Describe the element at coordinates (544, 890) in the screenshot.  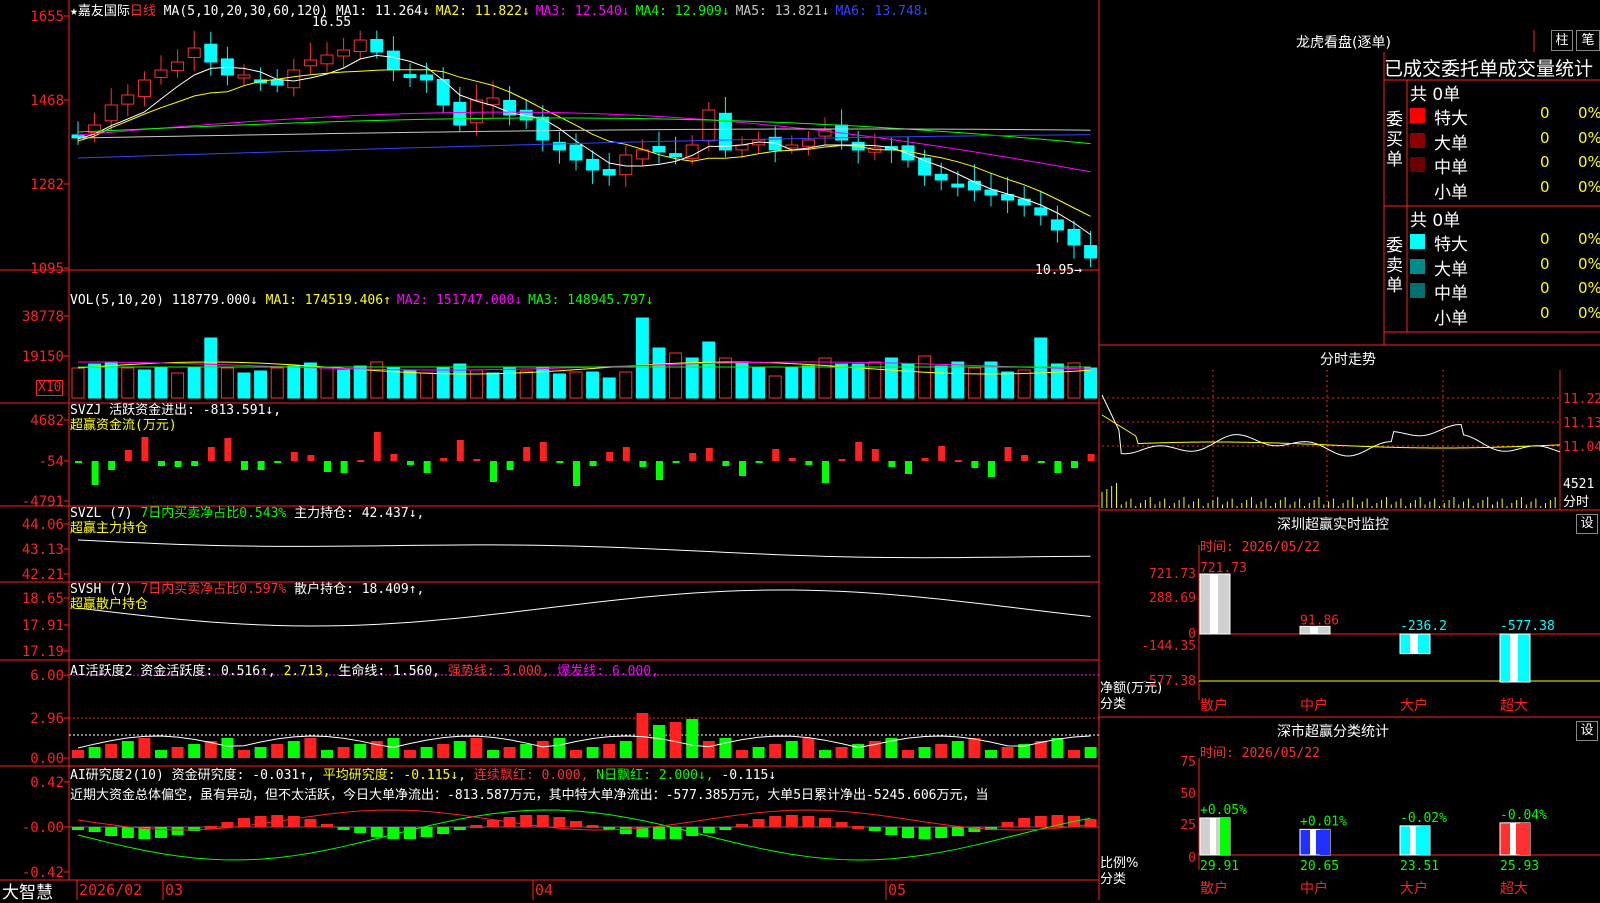
I see `date-tick: 04` at that location.